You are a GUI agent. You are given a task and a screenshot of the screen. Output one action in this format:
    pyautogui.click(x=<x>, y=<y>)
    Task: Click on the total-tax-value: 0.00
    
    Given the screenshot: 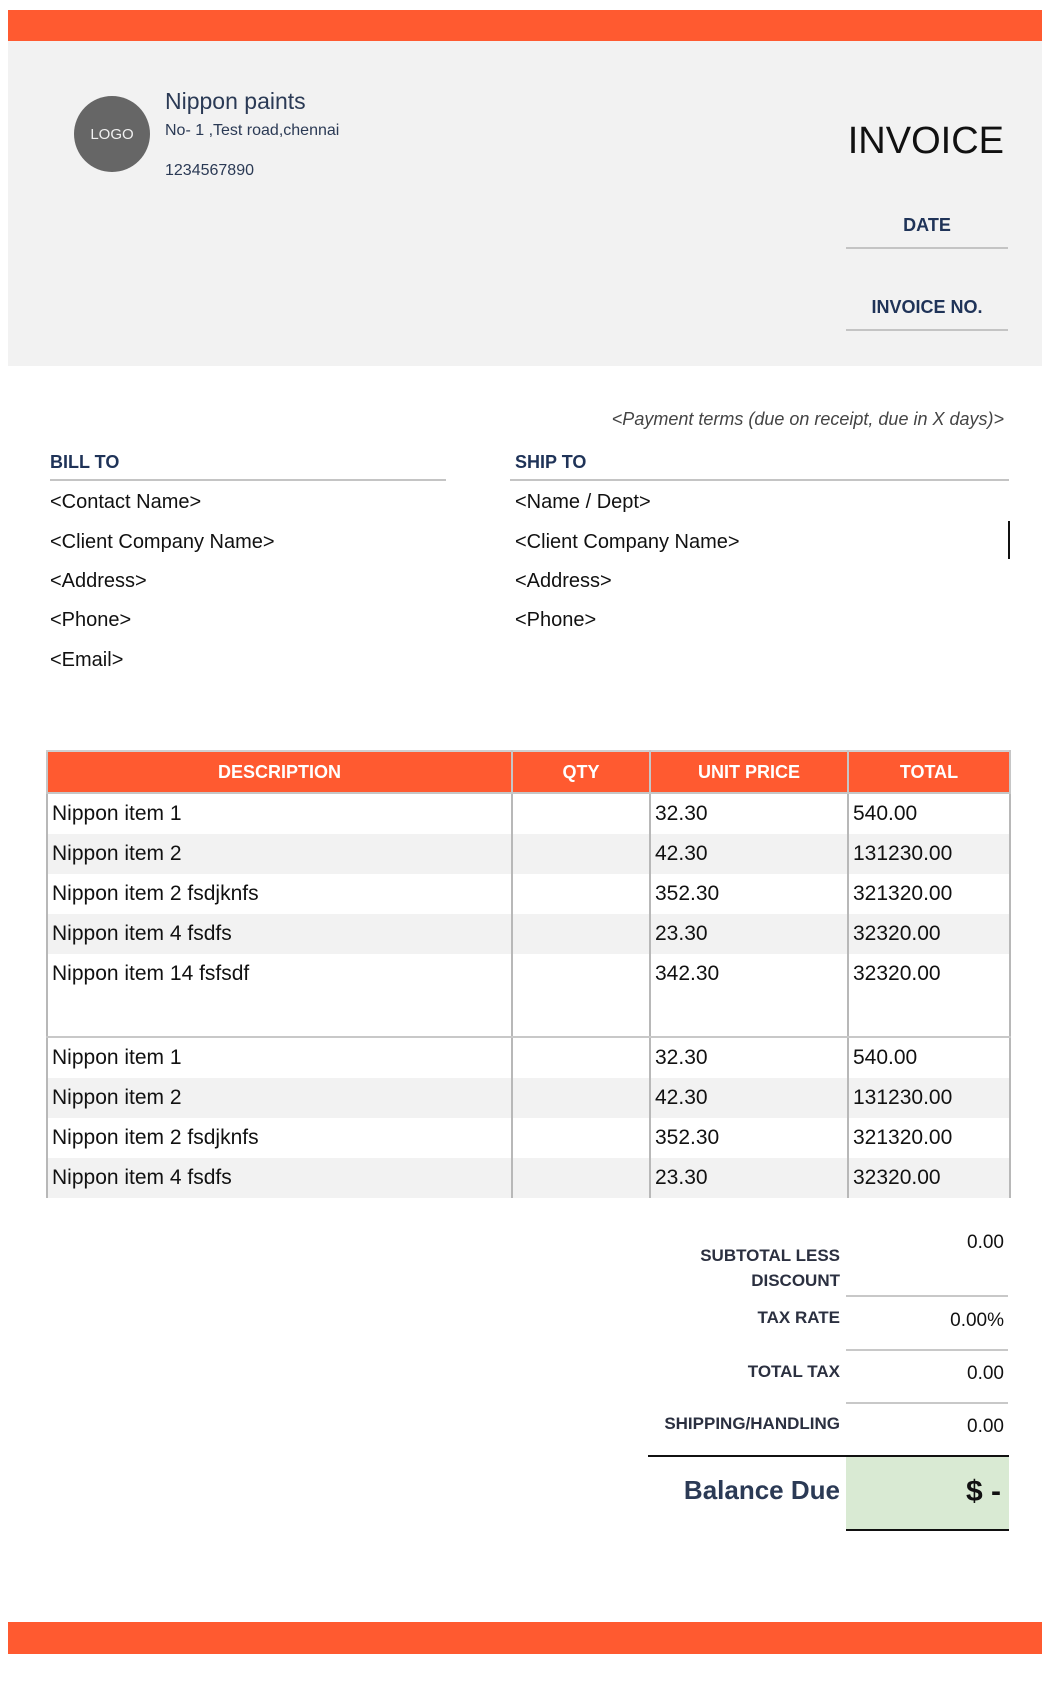 What is the action you would take?
    pyautogui.click(x=925, y=1374)
    